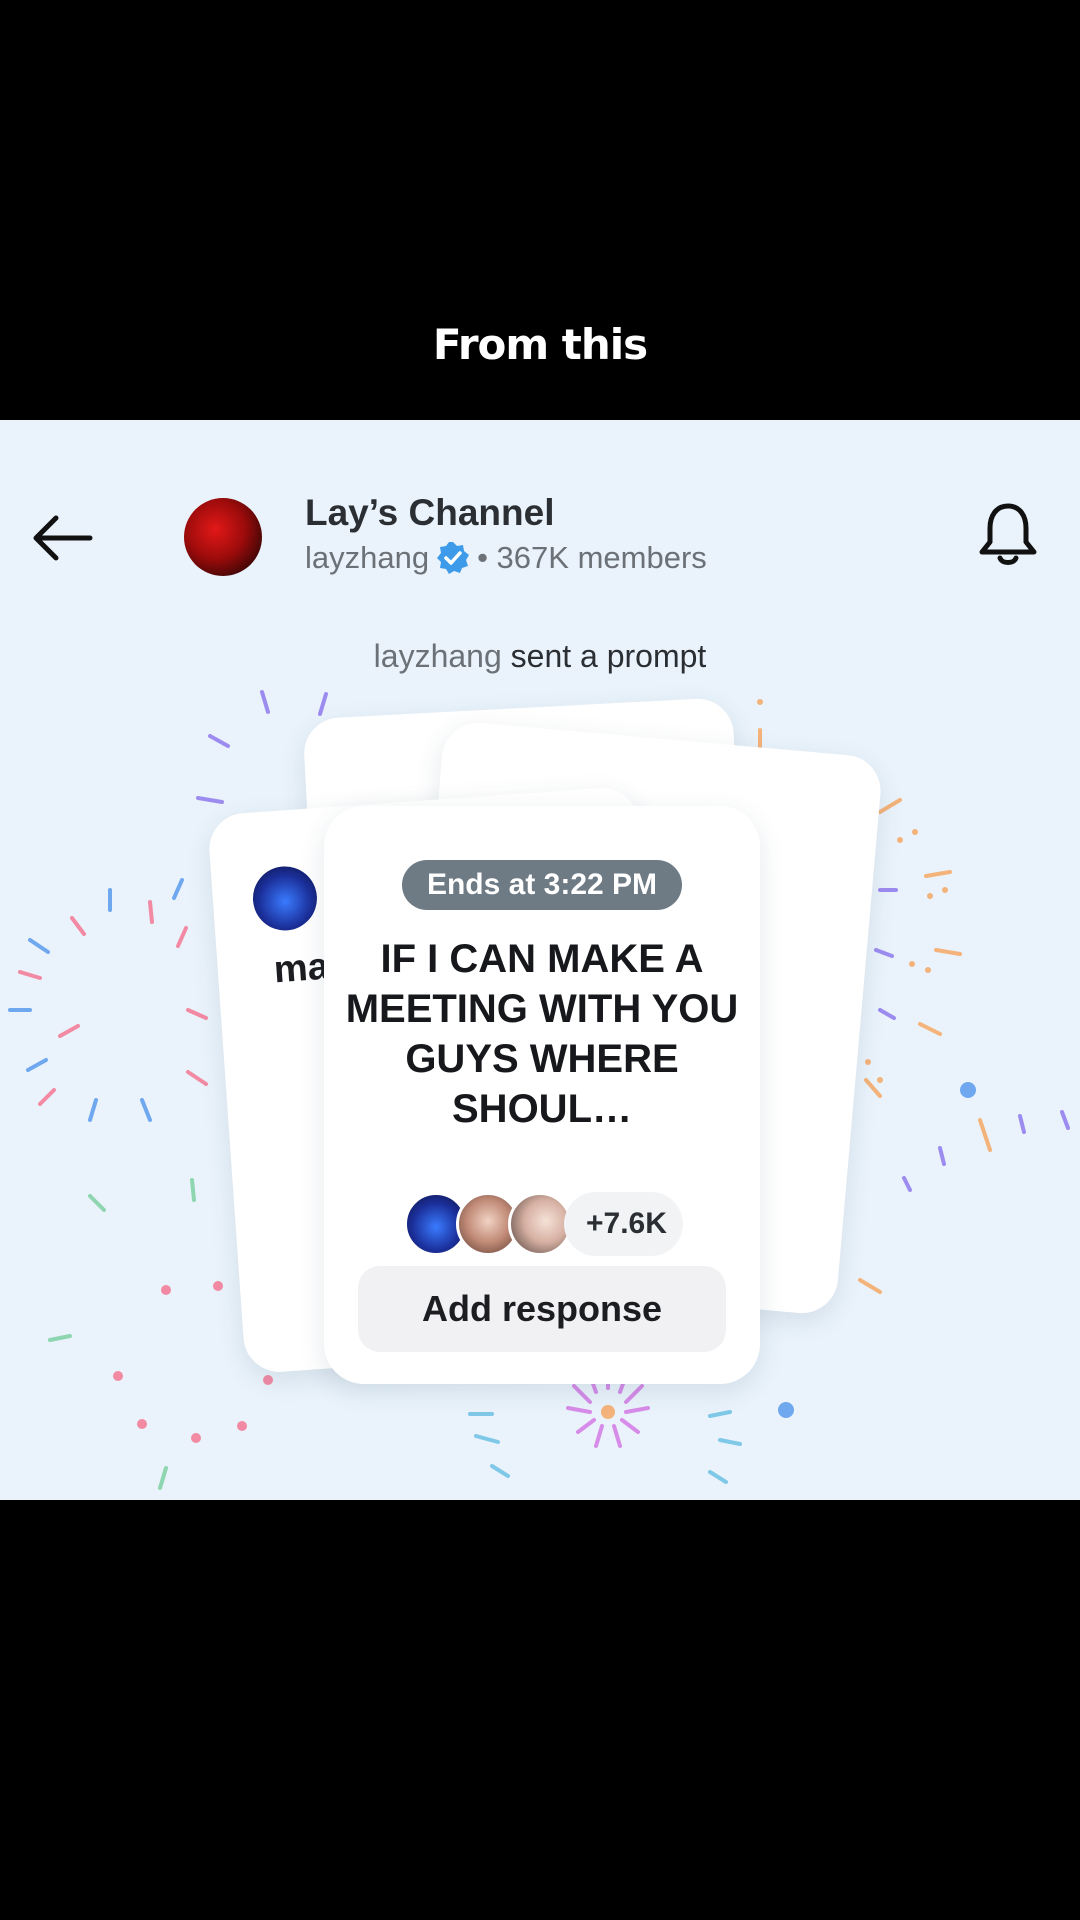  I want to click on channel-avatar, so click(223, 537).